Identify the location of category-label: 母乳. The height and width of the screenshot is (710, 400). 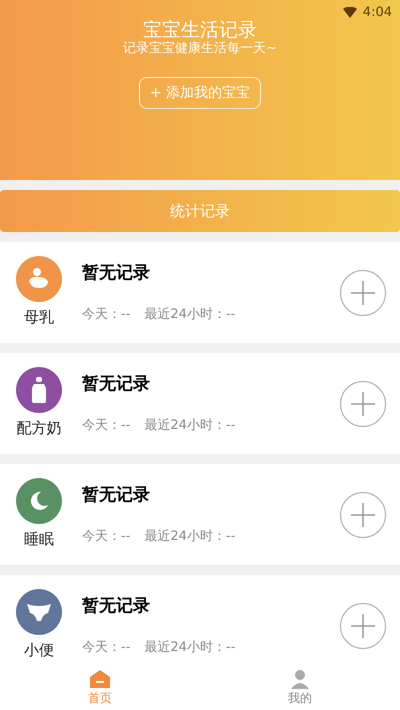
(39, 317).